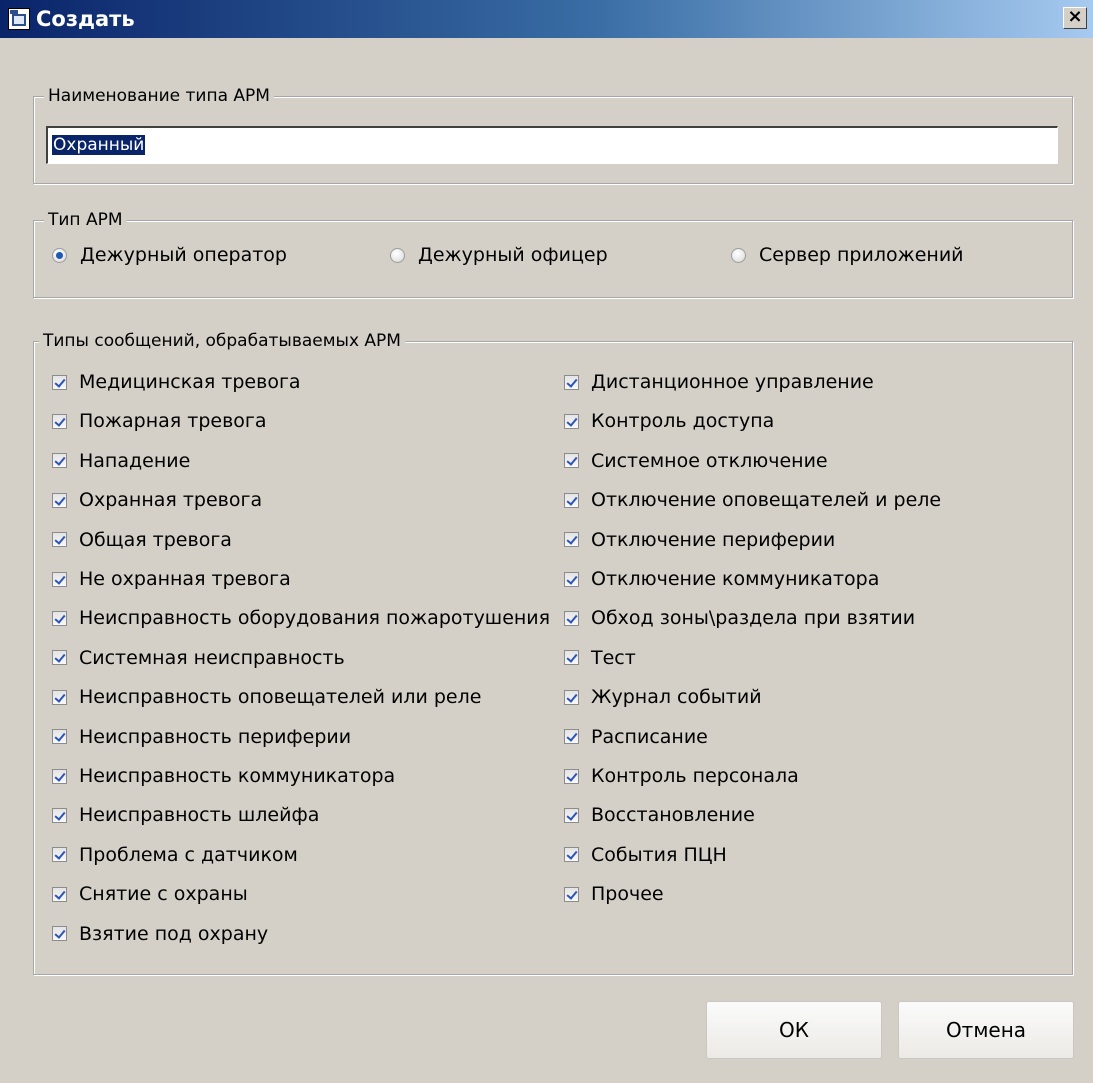 The image size is (1093, 1083). I want to click on message-type-checkbox: Медицинская тревога, so click(176, 382).